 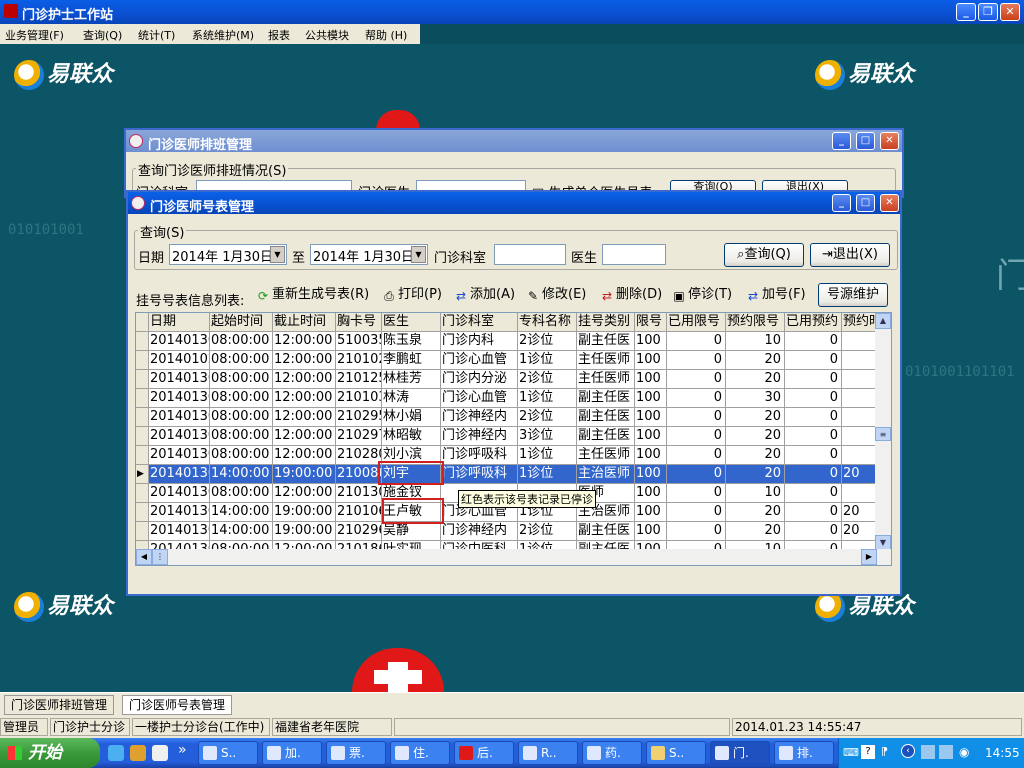 What do you see at coordinates (883, 432) in the screenshot?
I see `vertical-scrollbar: ▲ ≡ ▼` at bounding box center [883, 432].